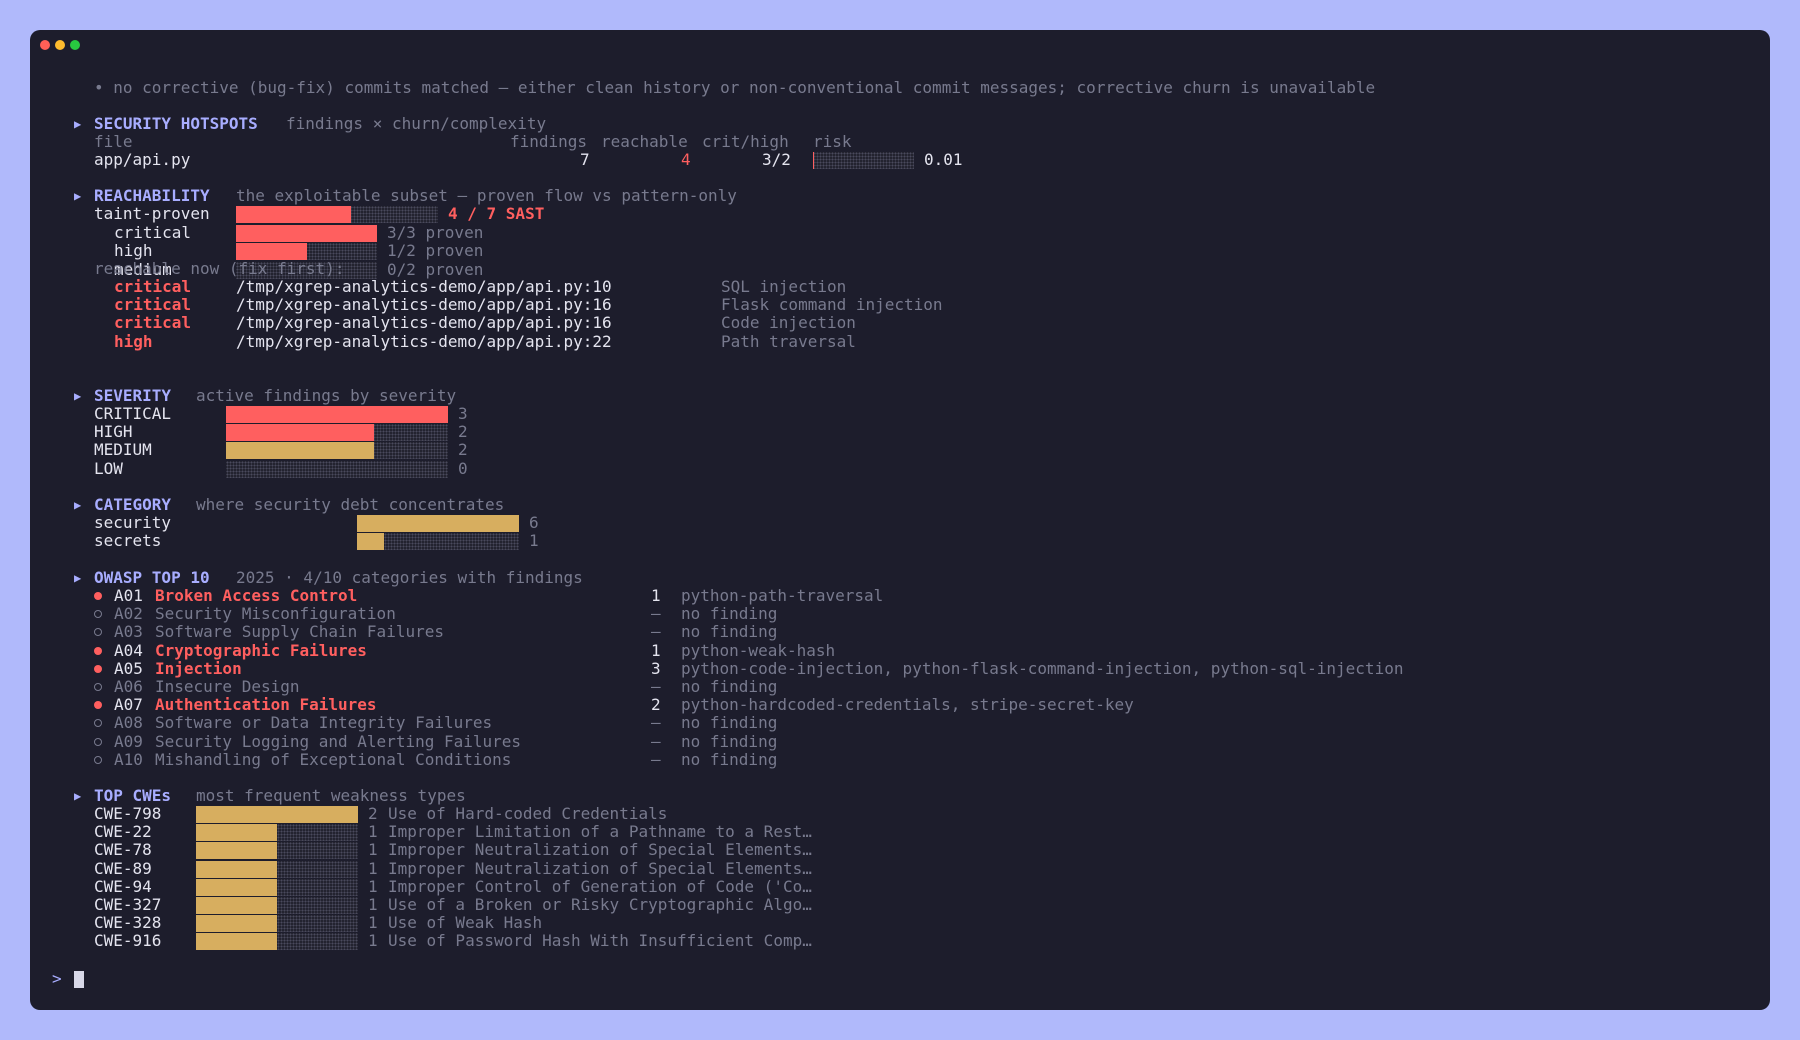 The height and width of the screenshot is (1040, 1800). Describe the element at coordinates (128, 595) in the screenshot. I see `owasp-id: A01` at that location.